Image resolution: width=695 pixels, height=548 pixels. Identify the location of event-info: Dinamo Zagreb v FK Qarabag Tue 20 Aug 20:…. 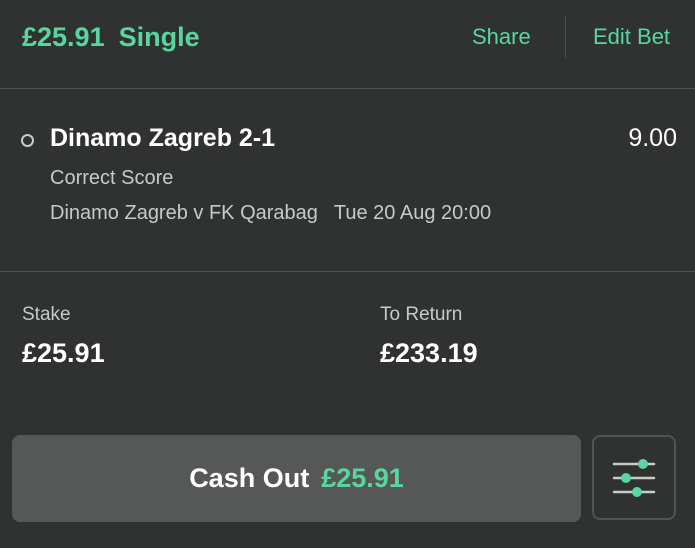
(270, 213).